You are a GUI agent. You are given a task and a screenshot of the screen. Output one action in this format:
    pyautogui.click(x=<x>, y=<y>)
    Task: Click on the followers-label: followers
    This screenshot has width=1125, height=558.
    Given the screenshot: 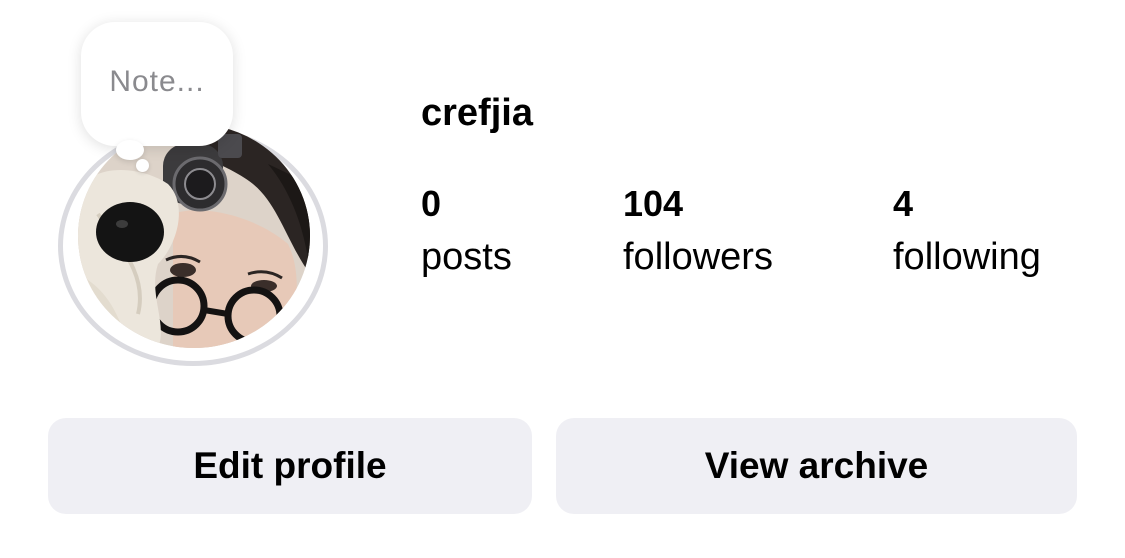 What is the action you would take?
    pyautogui.click(x=698, y=257)
    